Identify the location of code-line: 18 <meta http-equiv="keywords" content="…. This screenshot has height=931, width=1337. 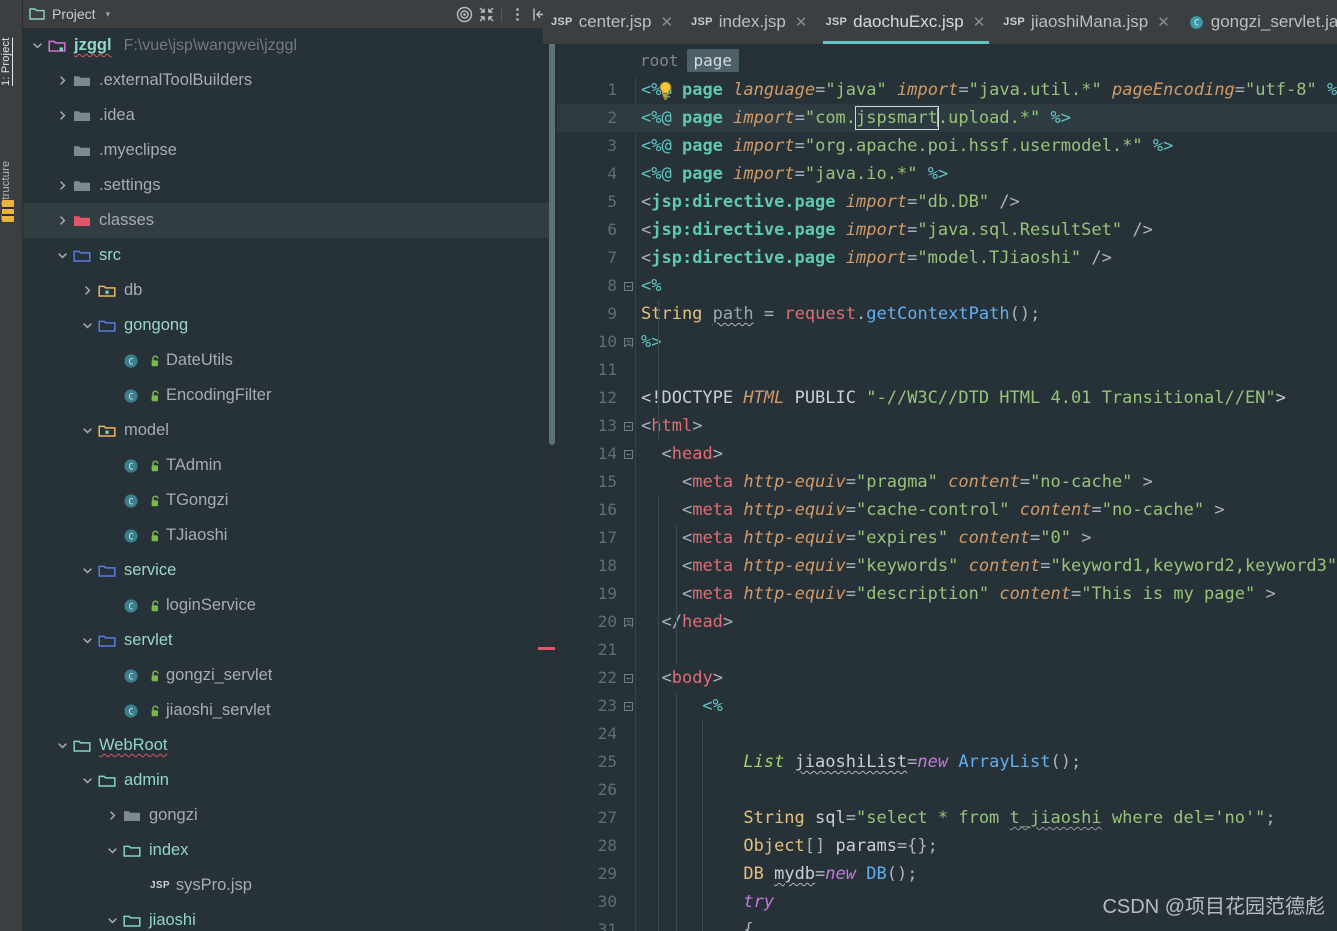
(947, 566).